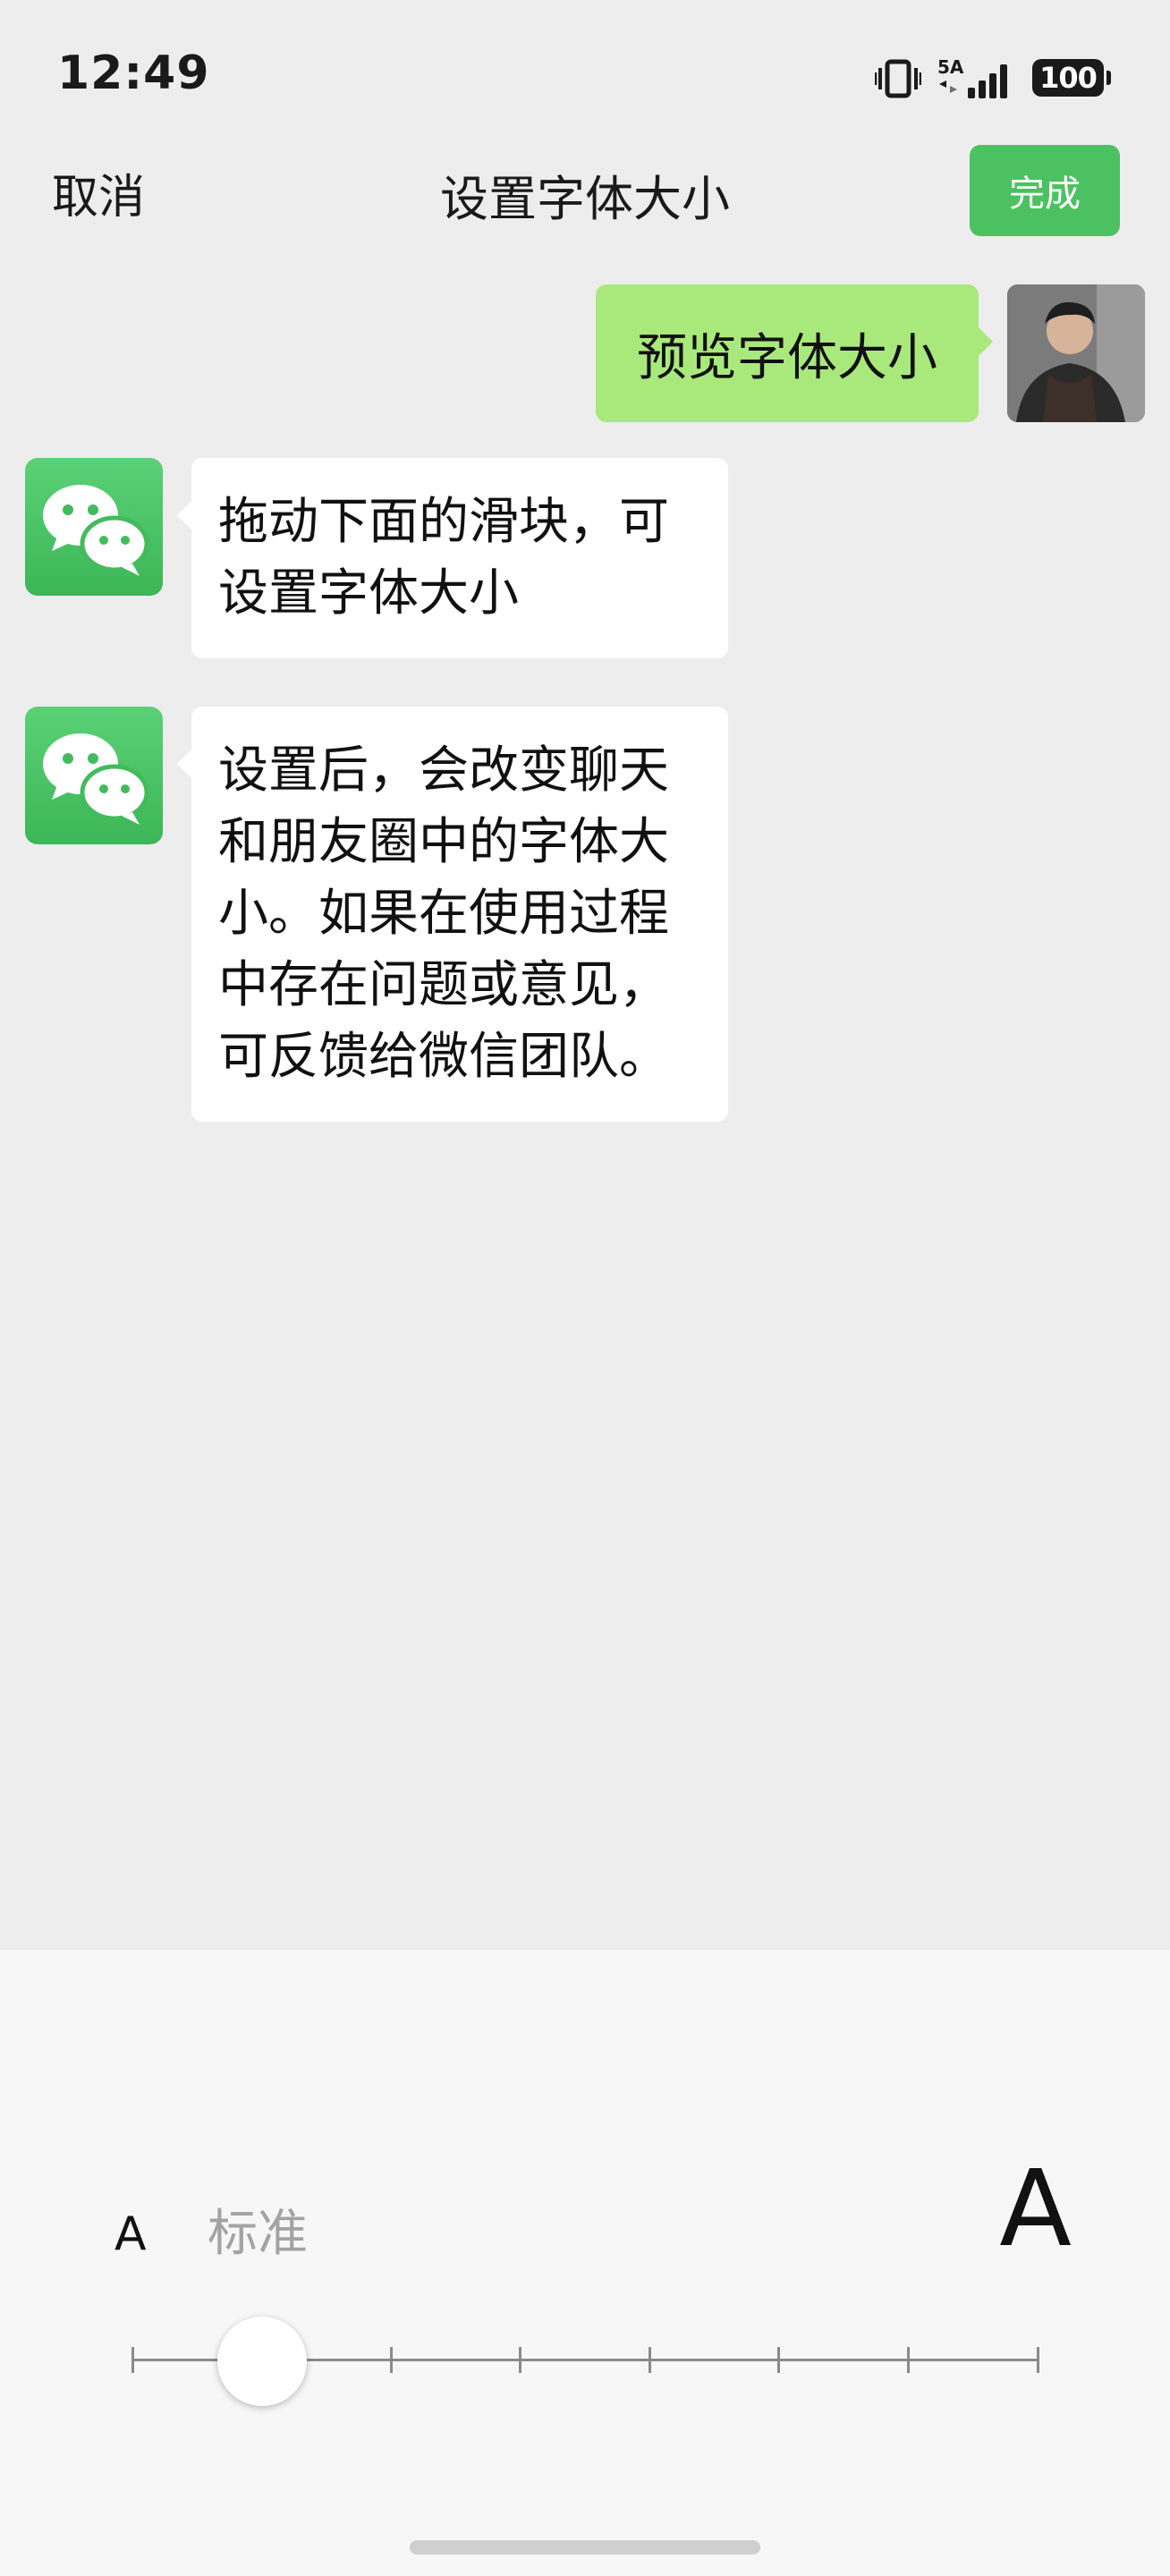 This screenshot has height=2576, width=1170. I want to click on incoming-message: 拖动下面的滑块，可设置字体大小, so click(376, 558).